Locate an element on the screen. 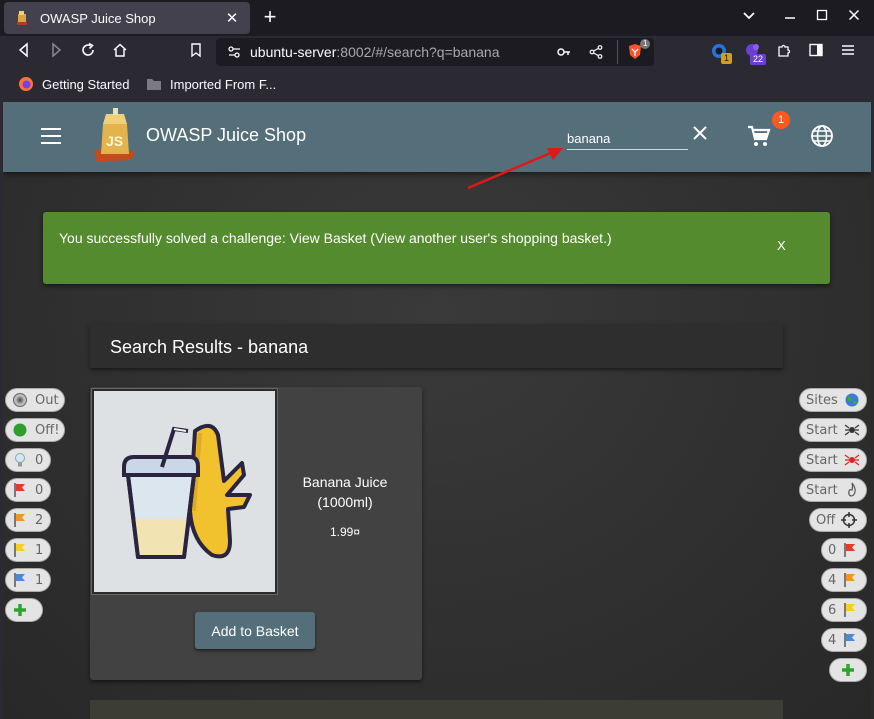  reload-icon is located at coordinates (88, 52).